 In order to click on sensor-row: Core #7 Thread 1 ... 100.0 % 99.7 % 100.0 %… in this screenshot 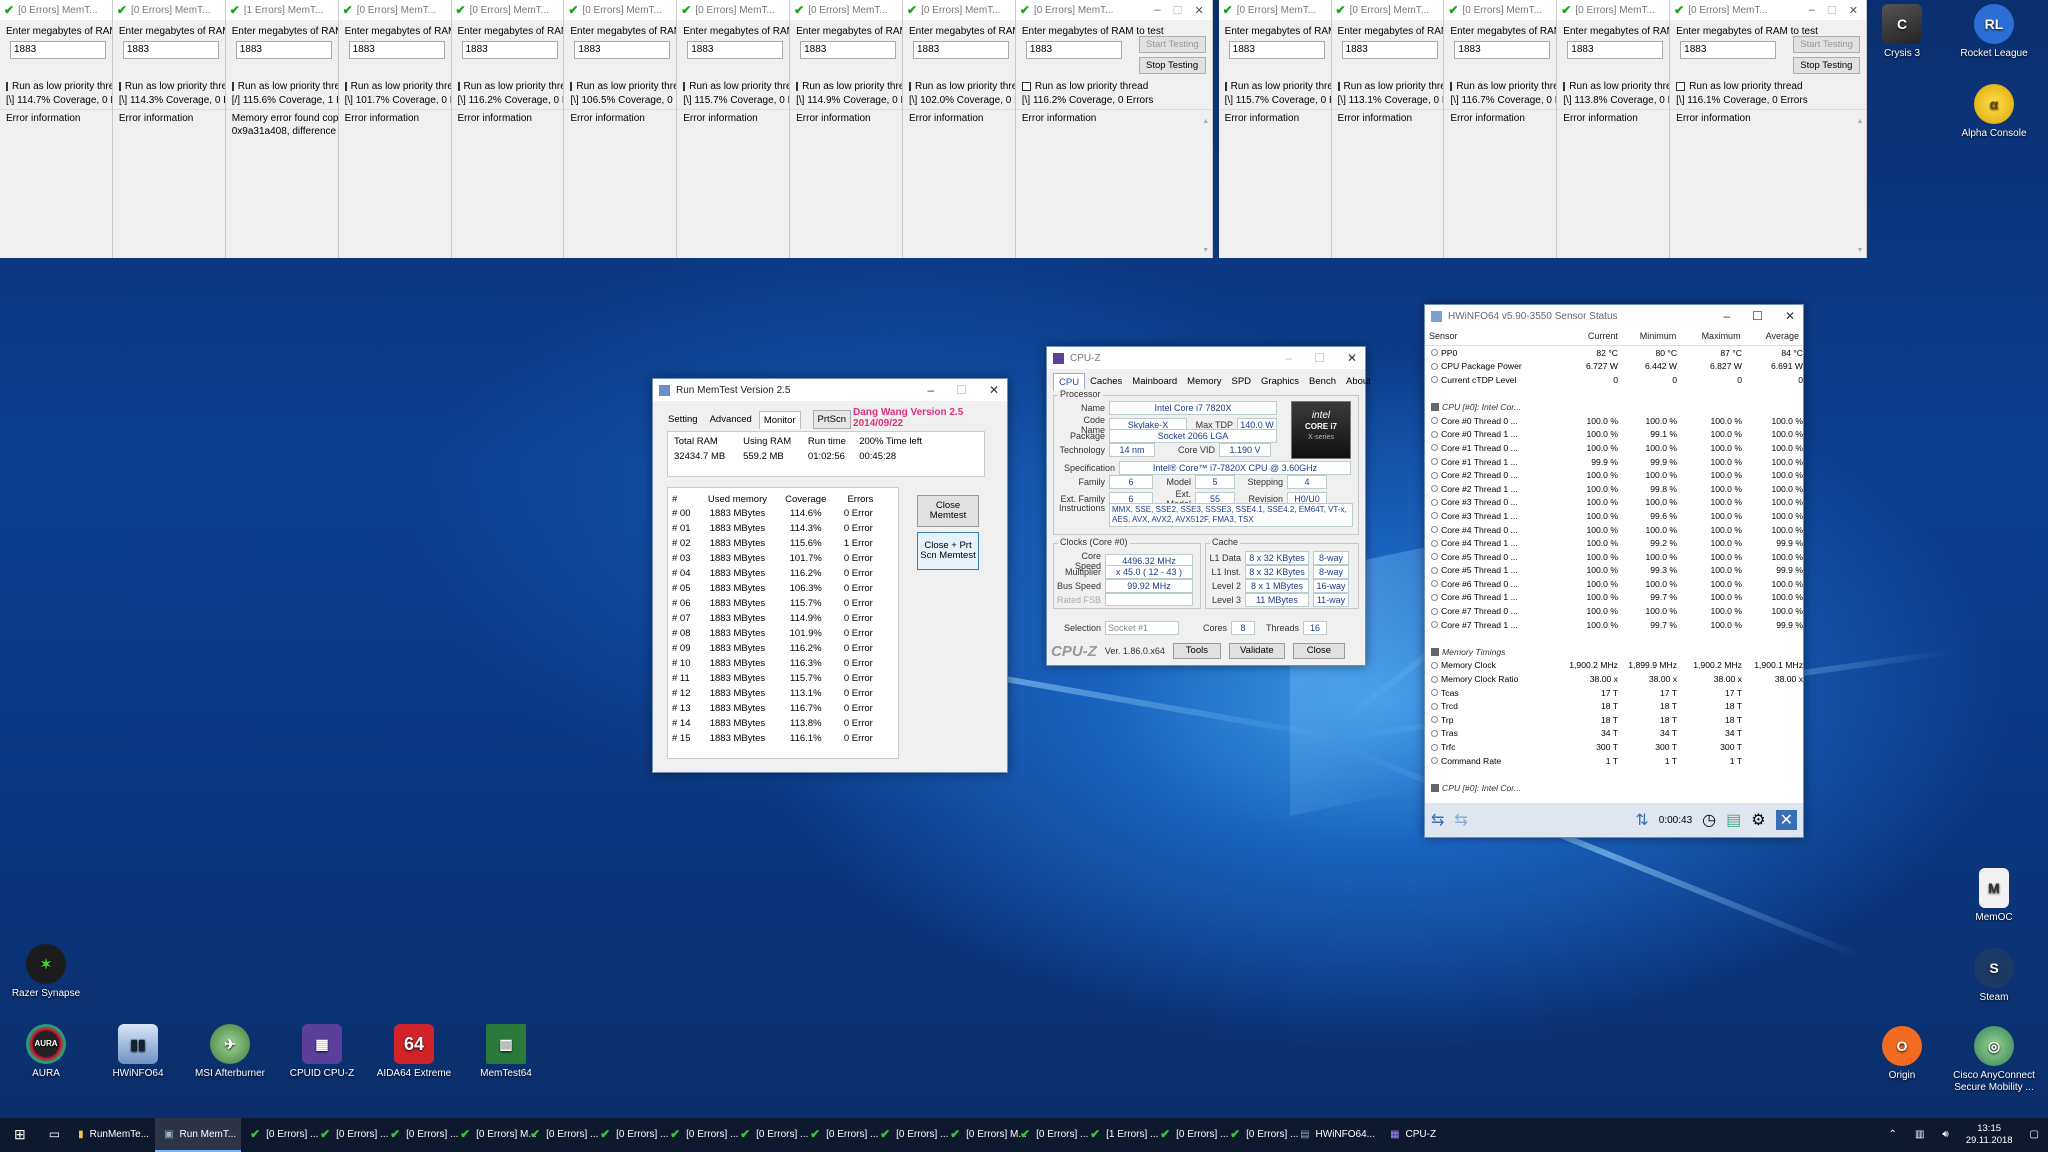, I will do `click(1614, 625)`.